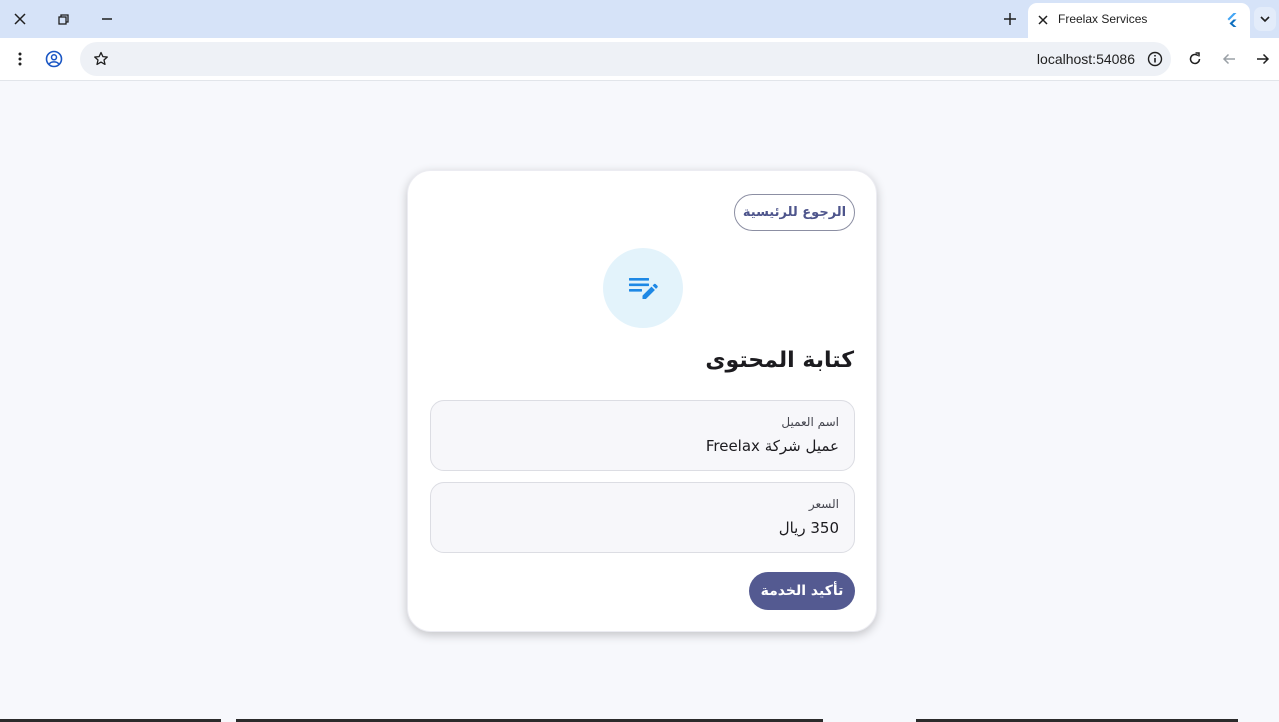 This screenshot has width=1279, height=722. What do you see at coordinates (779, 360) in the screenshot?
I see `service-title: كتابة المحتوى` at bounding box center [779, 360].